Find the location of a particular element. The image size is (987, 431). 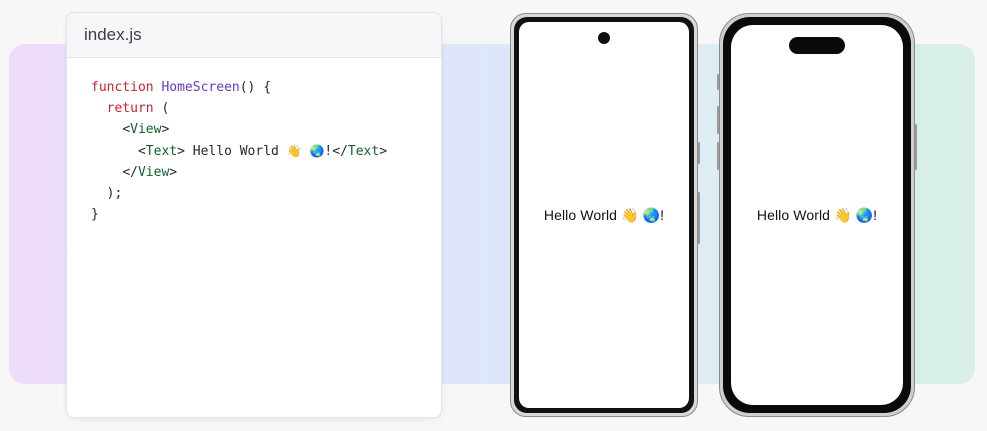

waving-hand-emoji: 👋 is located at coordinates (294, 150).